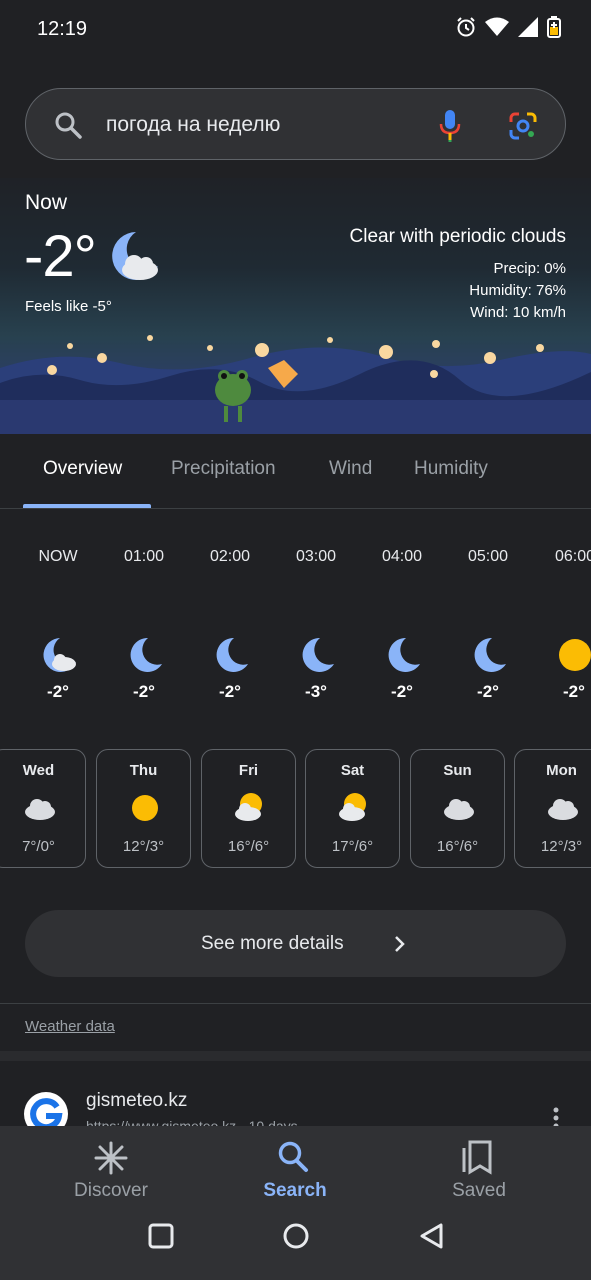  What do you see at coordinates (450, 128) in the screenshot?
I see `microphone-icon` at bounding box center [450, 128].